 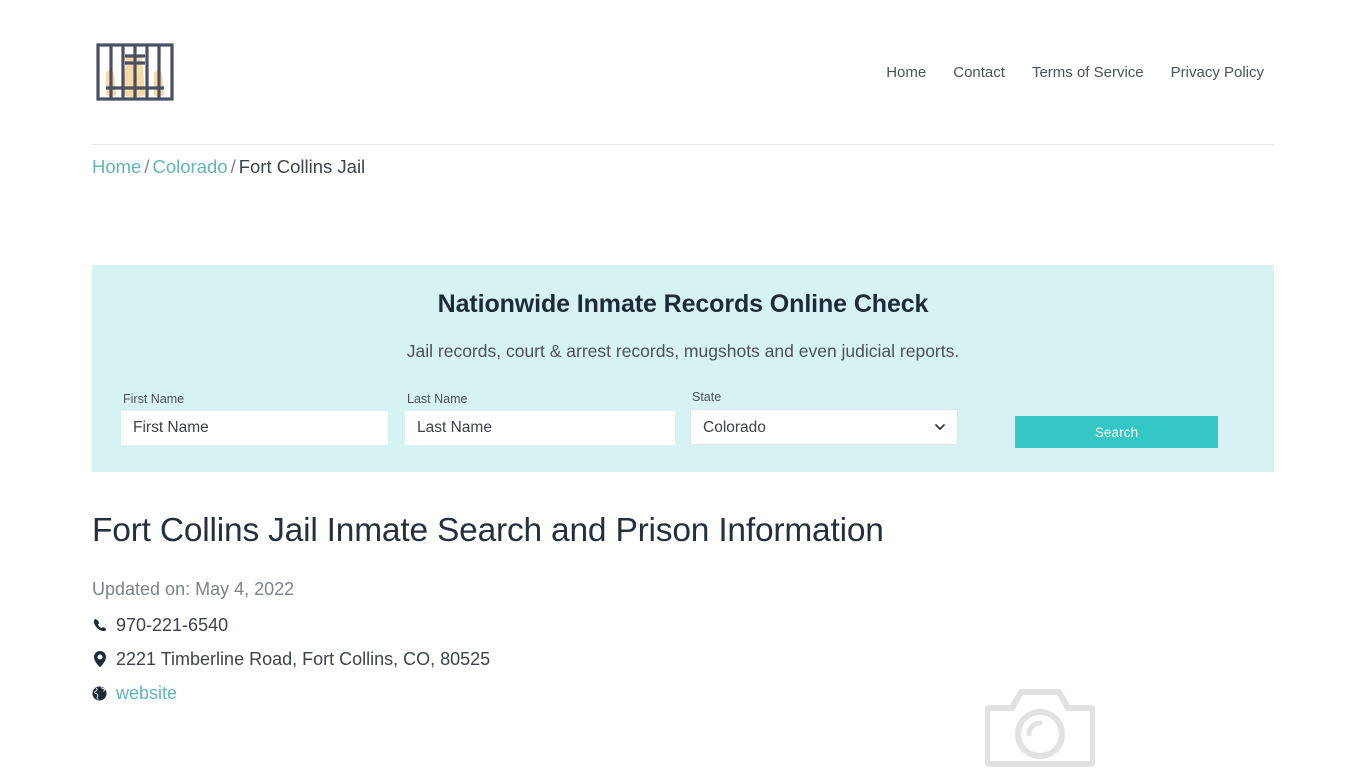 I want to click on first-name-input, so click(x=254, y=428).